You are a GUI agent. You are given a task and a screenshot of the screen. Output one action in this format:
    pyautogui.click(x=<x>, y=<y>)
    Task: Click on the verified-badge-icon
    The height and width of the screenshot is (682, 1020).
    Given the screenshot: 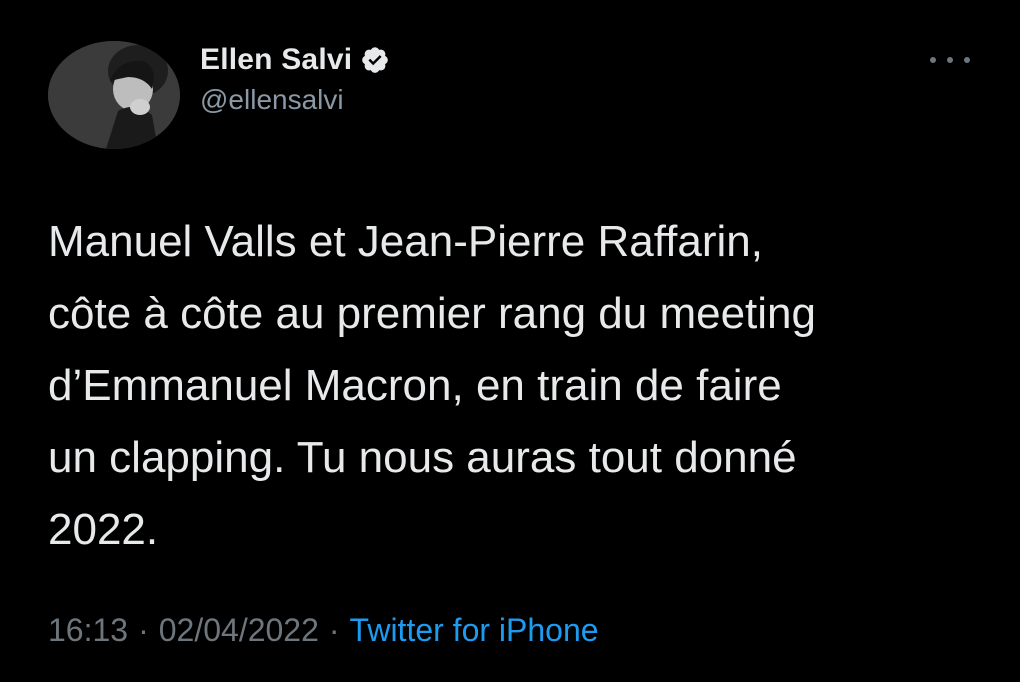 What is the action you would take?
    pyautogui.click(x=375, y=60)
    